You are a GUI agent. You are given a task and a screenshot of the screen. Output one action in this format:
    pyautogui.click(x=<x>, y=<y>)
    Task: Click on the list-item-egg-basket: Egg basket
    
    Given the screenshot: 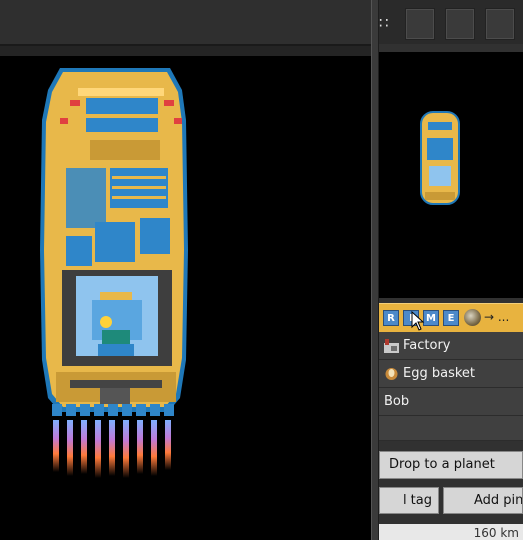 What is the action you would take?
    pyautogui.click(x=451, y=374)
    